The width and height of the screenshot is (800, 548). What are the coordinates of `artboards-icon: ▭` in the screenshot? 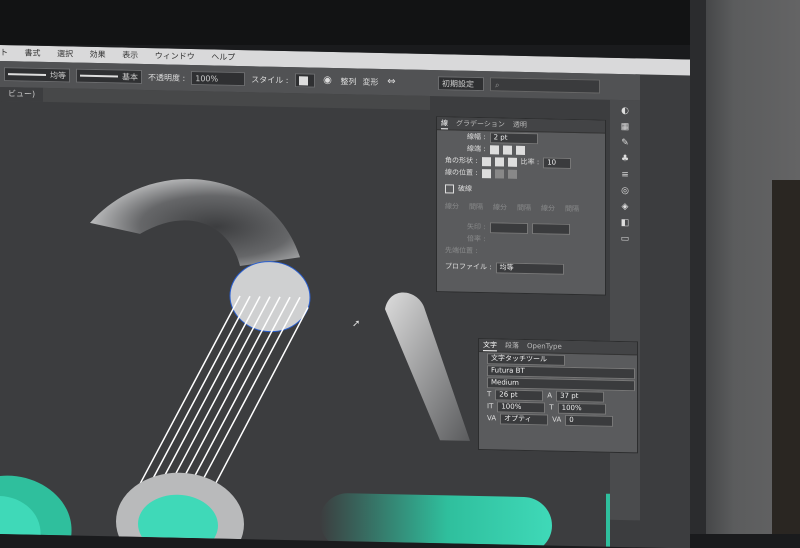 It's located at (625, 239).